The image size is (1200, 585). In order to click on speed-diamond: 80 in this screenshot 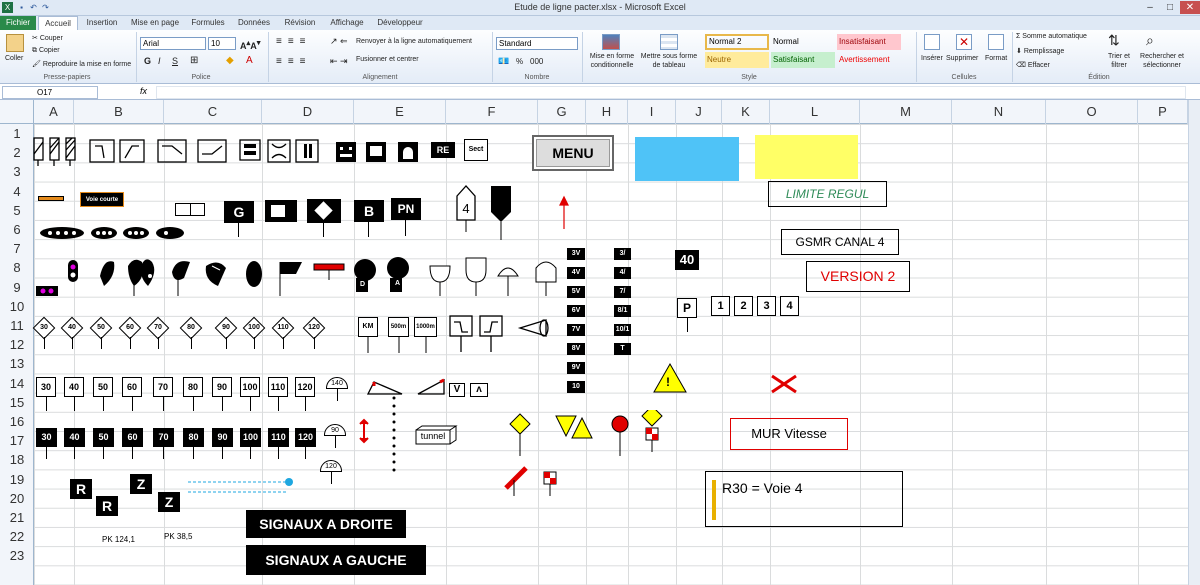, I will do `click(191, 328)`.